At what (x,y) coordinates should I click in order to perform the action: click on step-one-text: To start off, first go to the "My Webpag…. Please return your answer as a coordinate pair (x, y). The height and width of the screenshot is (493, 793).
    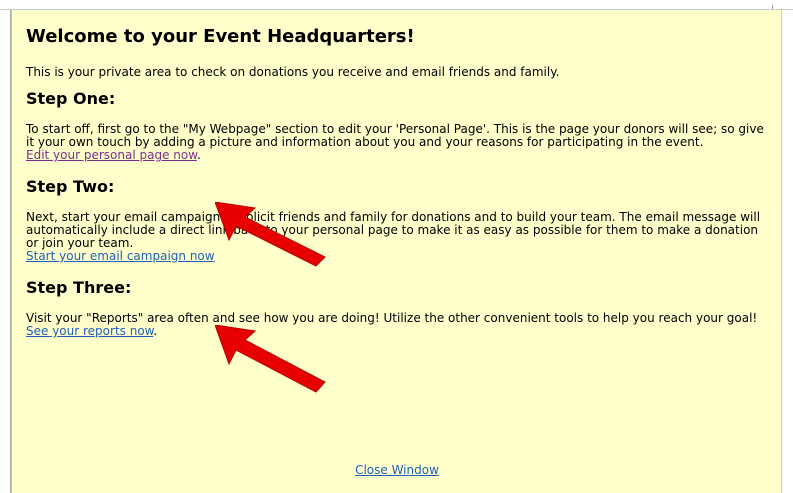
    Looking at the image, I should click on (395, 135).